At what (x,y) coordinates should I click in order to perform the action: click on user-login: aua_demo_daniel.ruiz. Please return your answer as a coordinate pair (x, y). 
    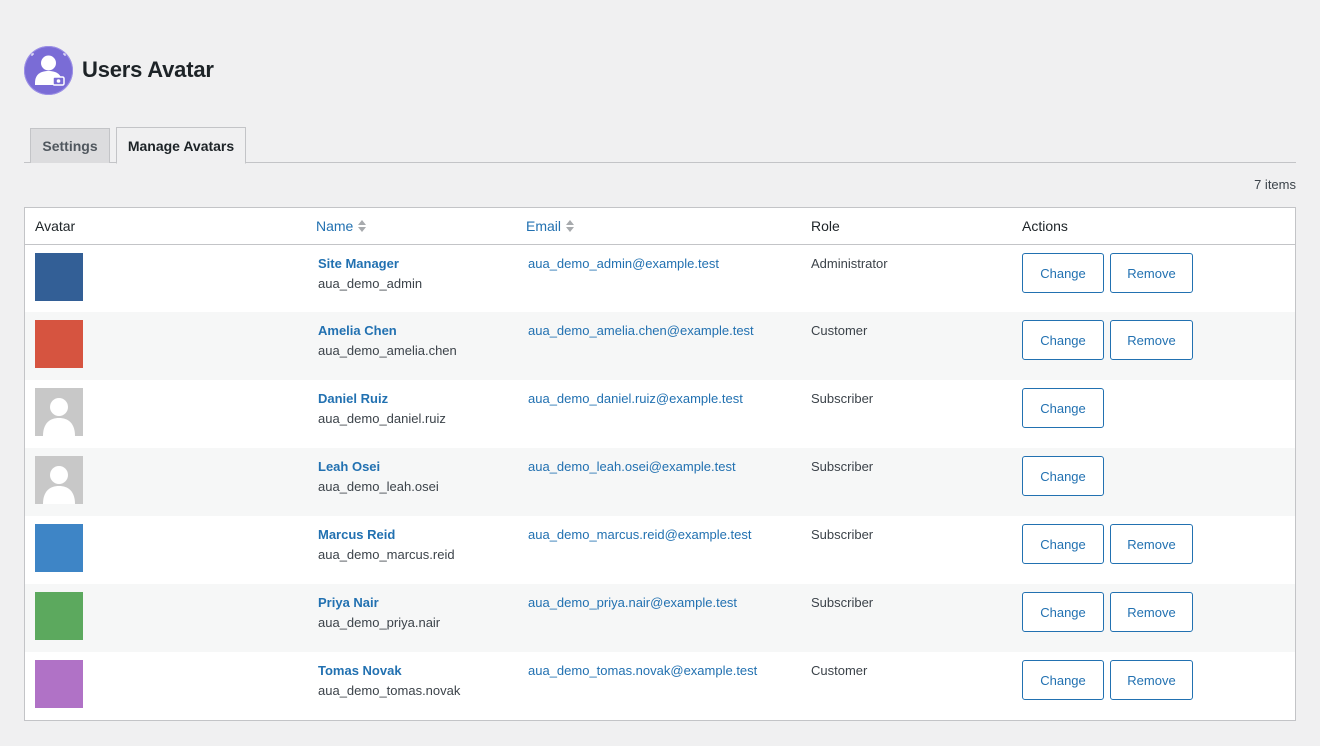
    Looking at the image, I should click on (382, 418).